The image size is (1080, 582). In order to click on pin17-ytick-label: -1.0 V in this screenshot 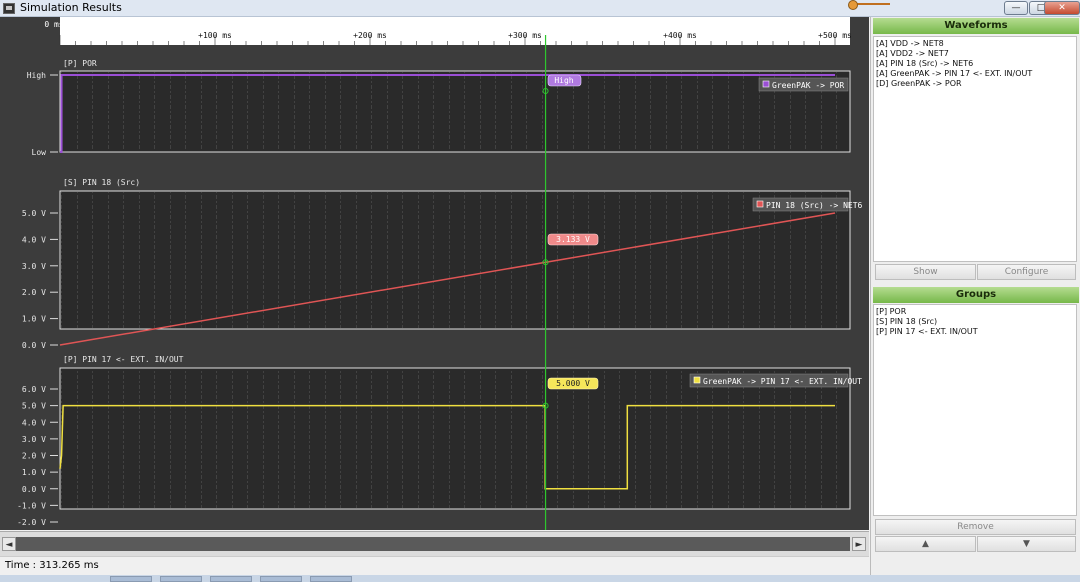, I will do `click(31, 505)`.